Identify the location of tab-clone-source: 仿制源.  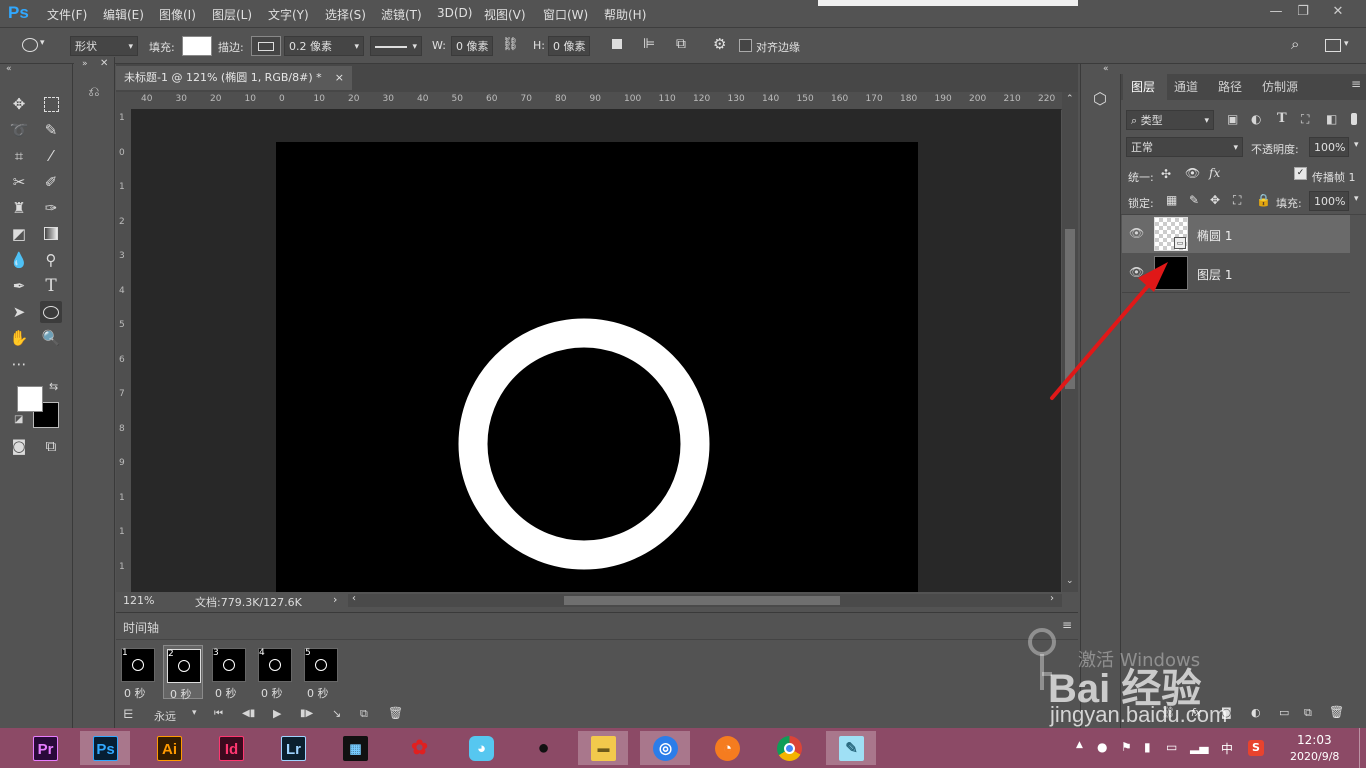
(1280, 86).